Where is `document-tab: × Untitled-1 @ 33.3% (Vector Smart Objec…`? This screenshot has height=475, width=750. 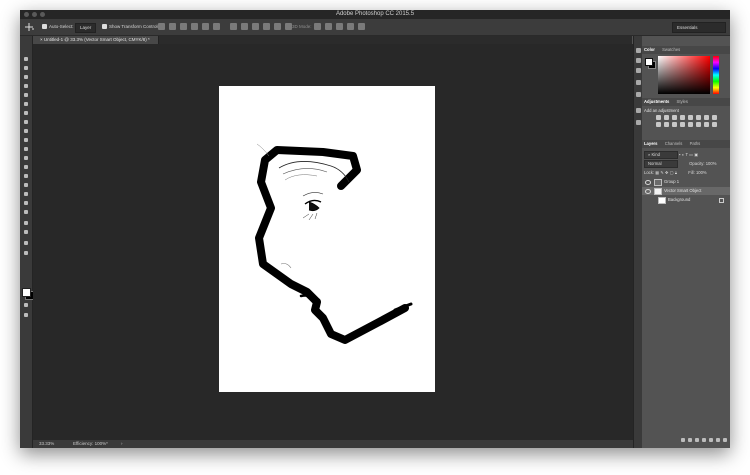 document-tab: × Untitled-1 @ 33.3% (Vector Smart Objec… is located at coordinates (95, 40).